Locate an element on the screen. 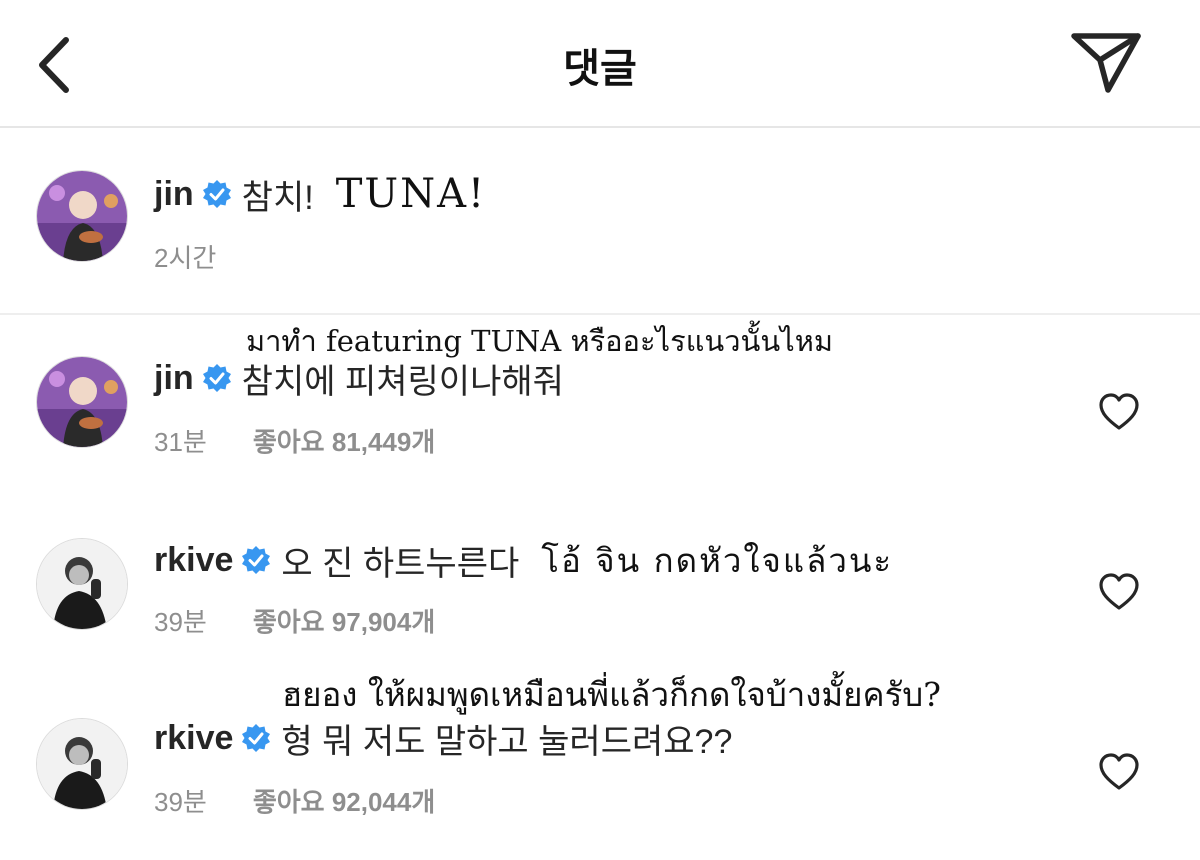 This screenshot has width=1200, height=860. likes-count: 좋아요 92,044개 is located at coordinates (344, 802).